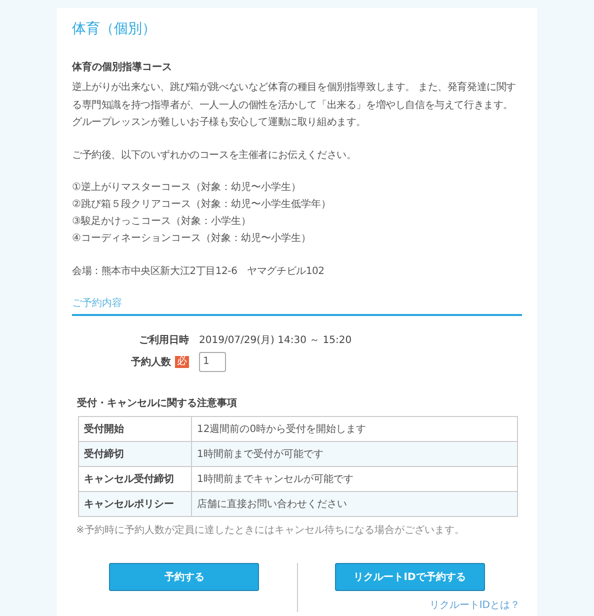 Image resolution: width=594 pixels, height=616 pixels. I want to click on table-header-cell: 受付開始, so click(135, 428).